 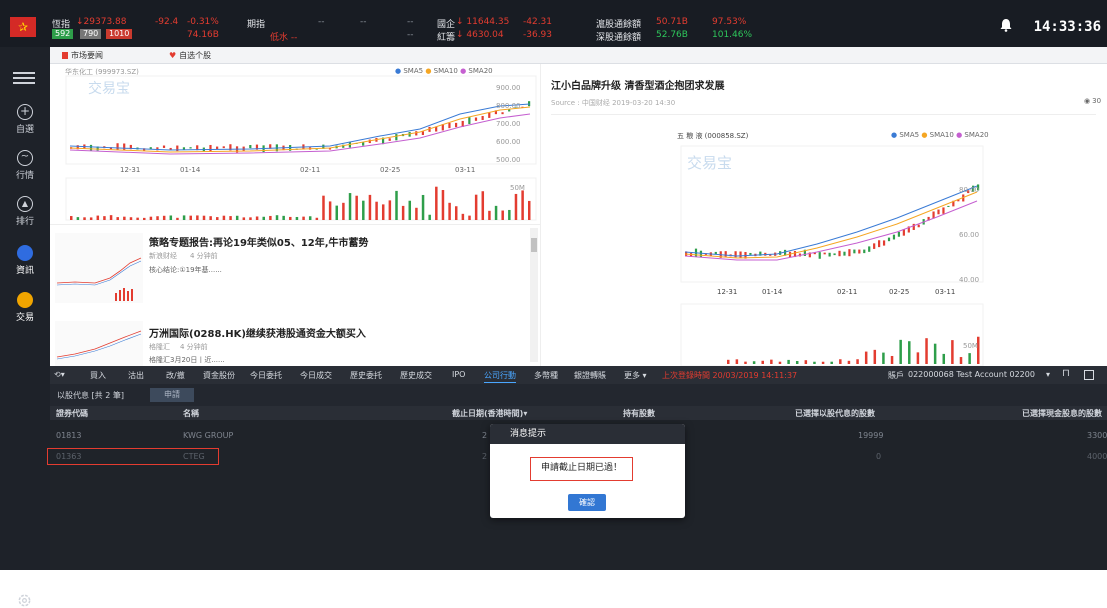 What do you see at coordinates (25, 165) in the screenshot?
I see `sidebar-item-quotes: ~ 行情` at bounding box center [25, 165].